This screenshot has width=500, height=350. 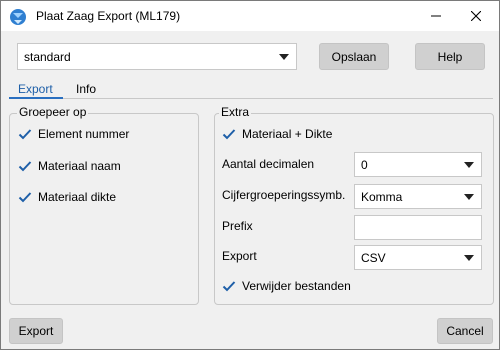 I want to click on tab-info: Info, so click(x=86, y=89).